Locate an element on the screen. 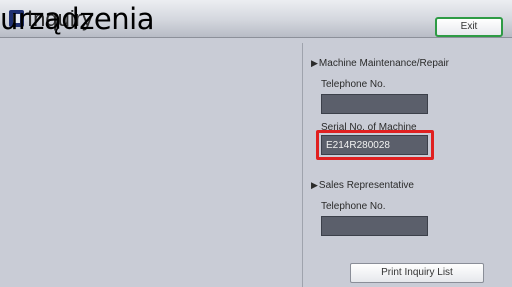 The height and width of the screenshot is (287, 512). sales-heading-label: Sales Representative is located at coordinates (366, 185).